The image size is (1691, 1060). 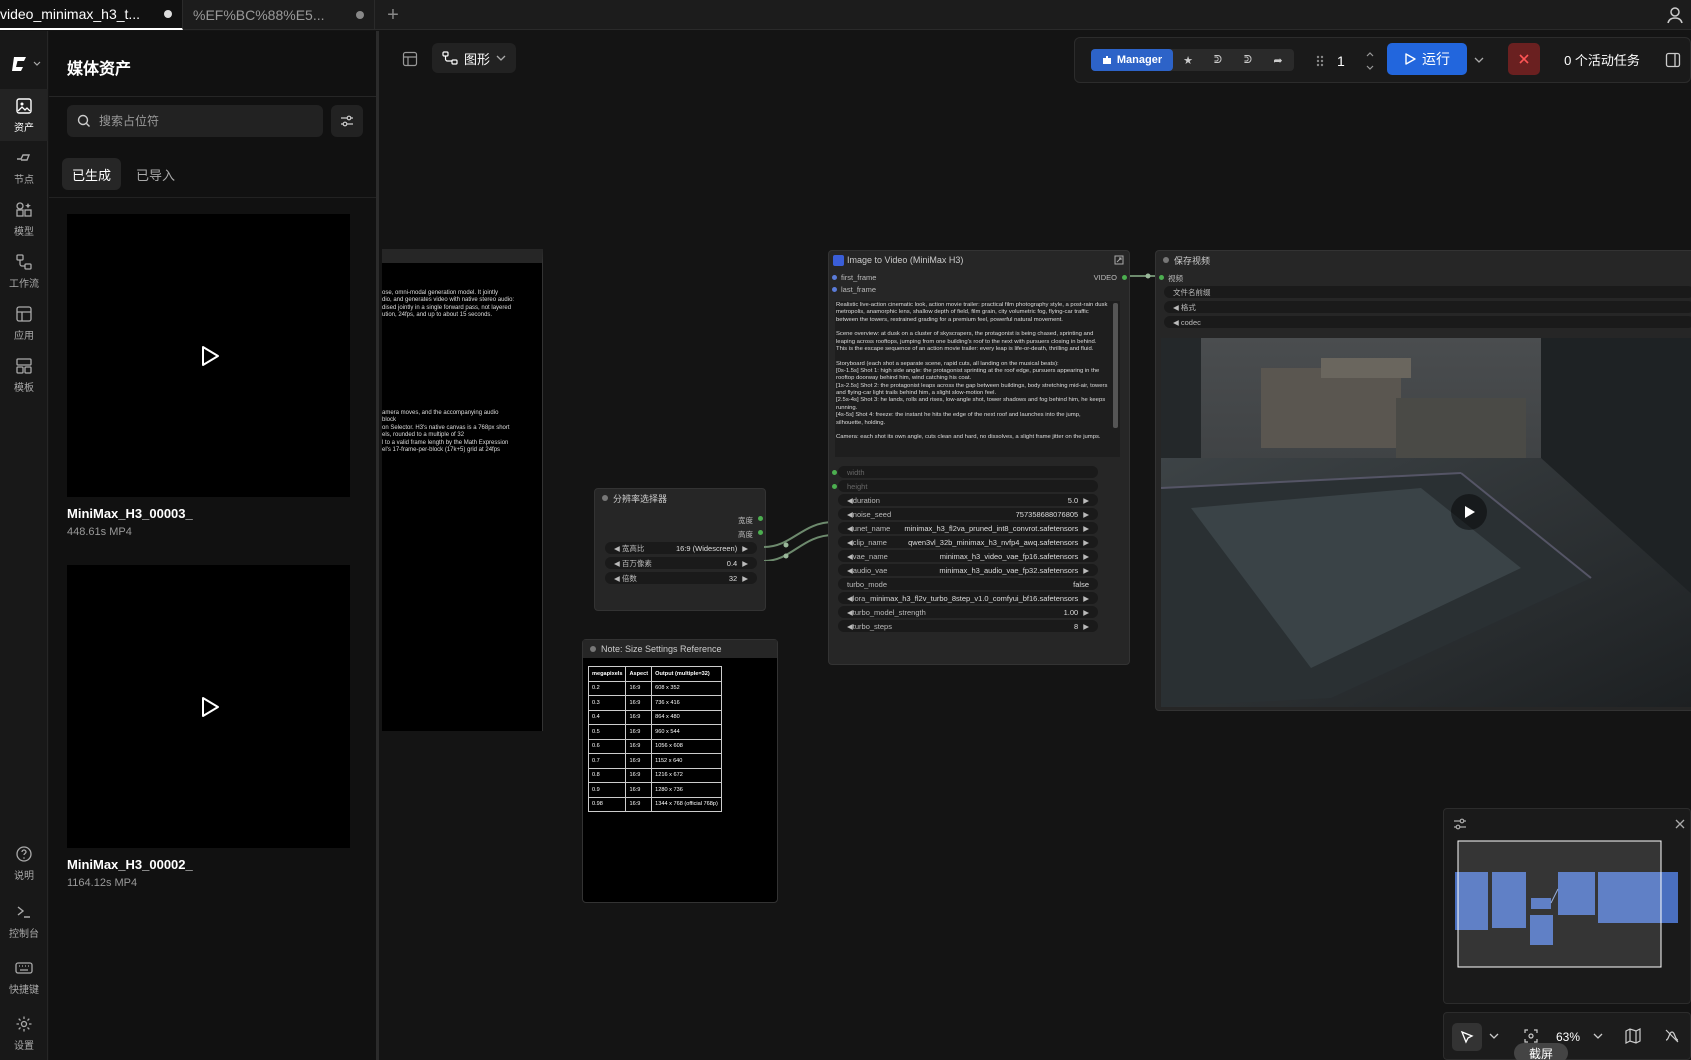 What do you see at coordinates (1278, 60) in the screenshot?
I see `share-arrow-icon: ➦` at bounding box center [1278, 60].